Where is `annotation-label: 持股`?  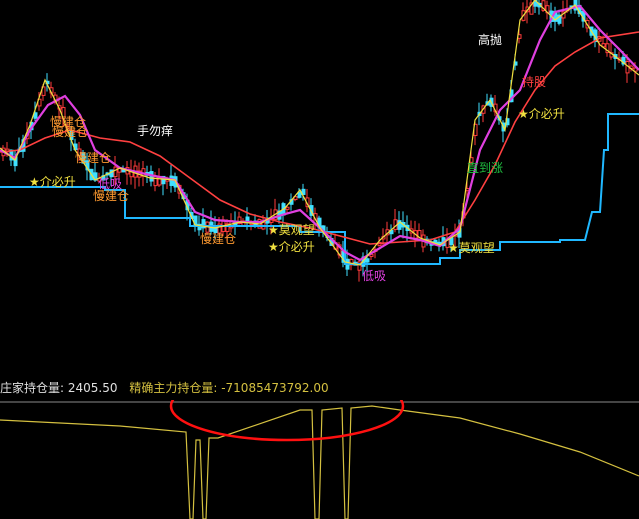
annotation-label: 持股 is located at coordinates (534, 81).